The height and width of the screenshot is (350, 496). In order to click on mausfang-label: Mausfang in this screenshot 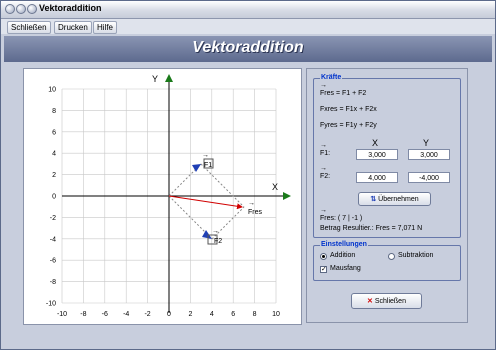, I will do `click(345, 268)`.